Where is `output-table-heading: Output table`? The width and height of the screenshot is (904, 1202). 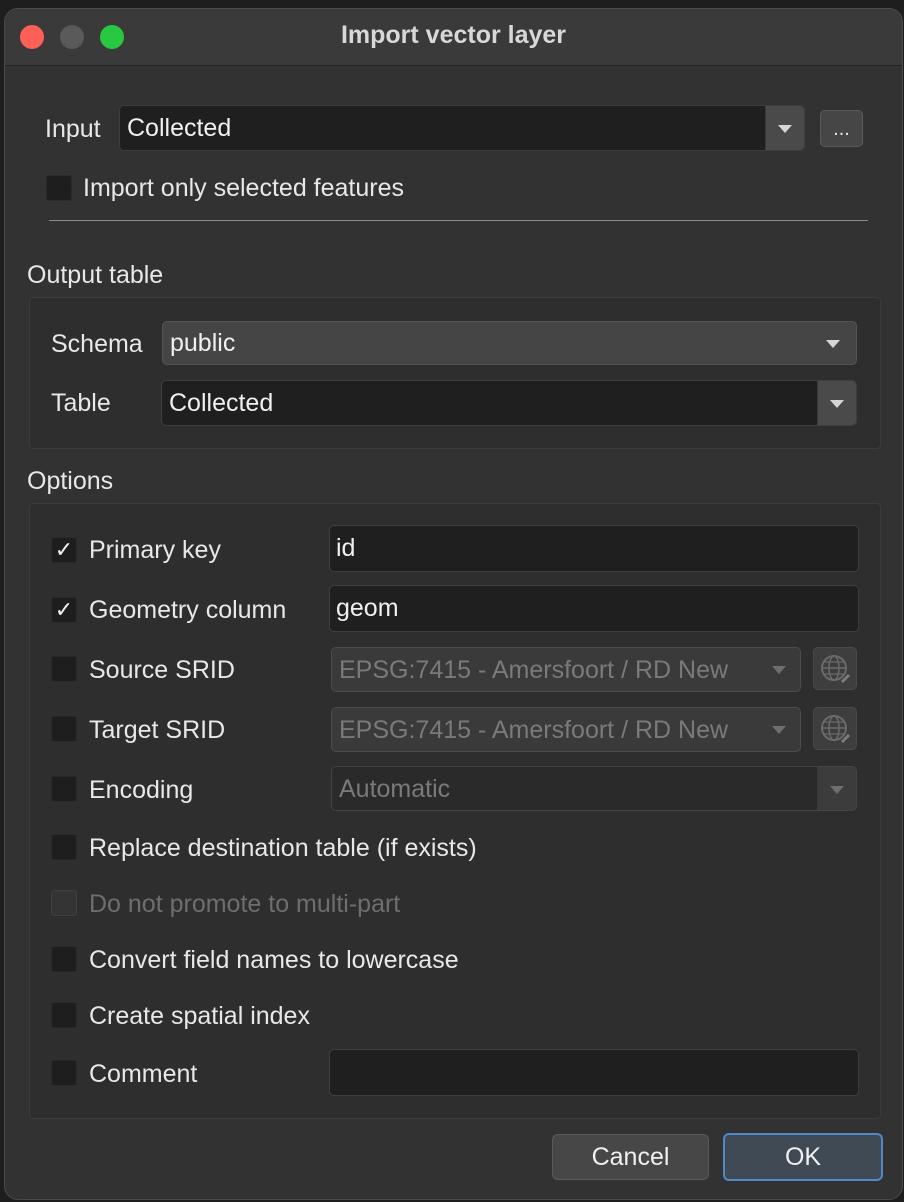 output-table-heading: Output table is located at coordinates (95, 275).